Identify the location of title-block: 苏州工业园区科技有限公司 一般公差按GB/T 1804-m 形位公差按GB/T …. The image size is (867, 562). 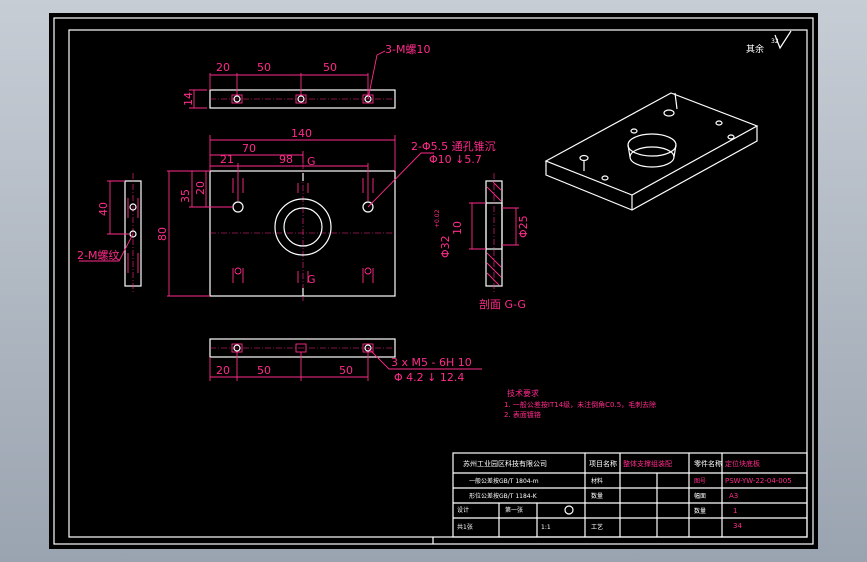
(630, 495).